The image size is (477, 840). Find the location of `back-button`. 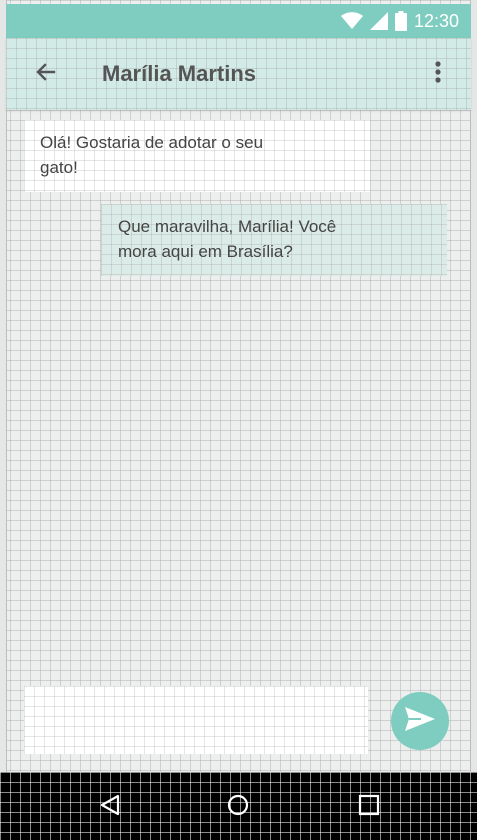

back-button is located at coordinates (46, 74).